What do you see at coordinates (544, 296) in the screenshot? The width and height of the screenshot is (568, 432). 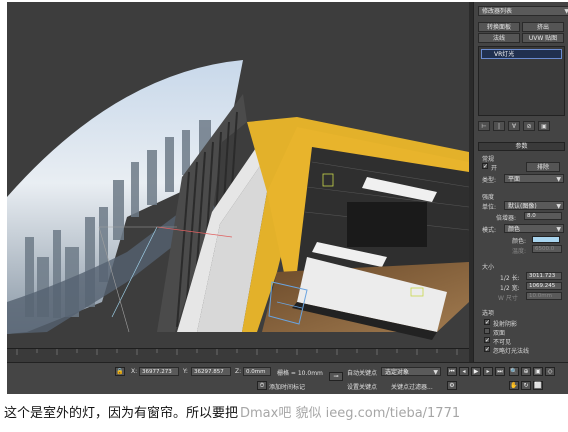 I see `w-size-spinner: 10.0mm` at bounding box center [544, 296].